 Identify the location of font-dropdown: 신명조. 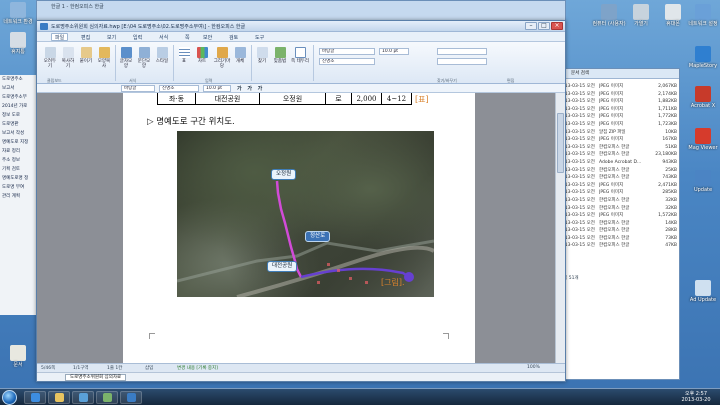
(347, 61).